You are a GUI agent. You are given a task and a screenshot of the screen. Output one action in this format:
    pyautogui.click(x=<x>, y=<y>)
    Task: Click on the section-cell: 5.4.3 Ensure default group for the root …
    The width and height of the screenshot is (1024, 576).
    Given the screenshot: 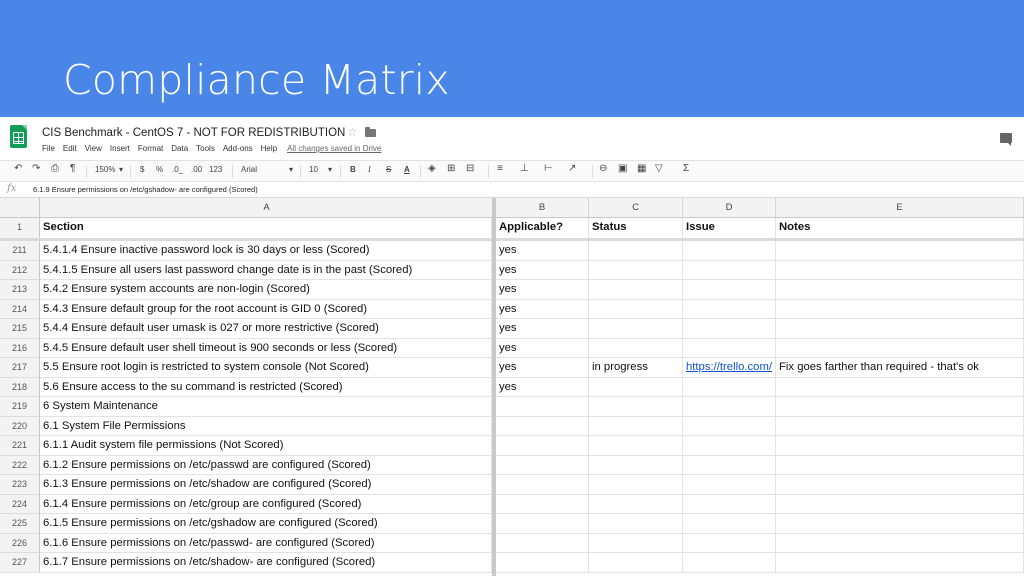 What is the action you would take?
    pyautogui.click(x=266, y=309)
    